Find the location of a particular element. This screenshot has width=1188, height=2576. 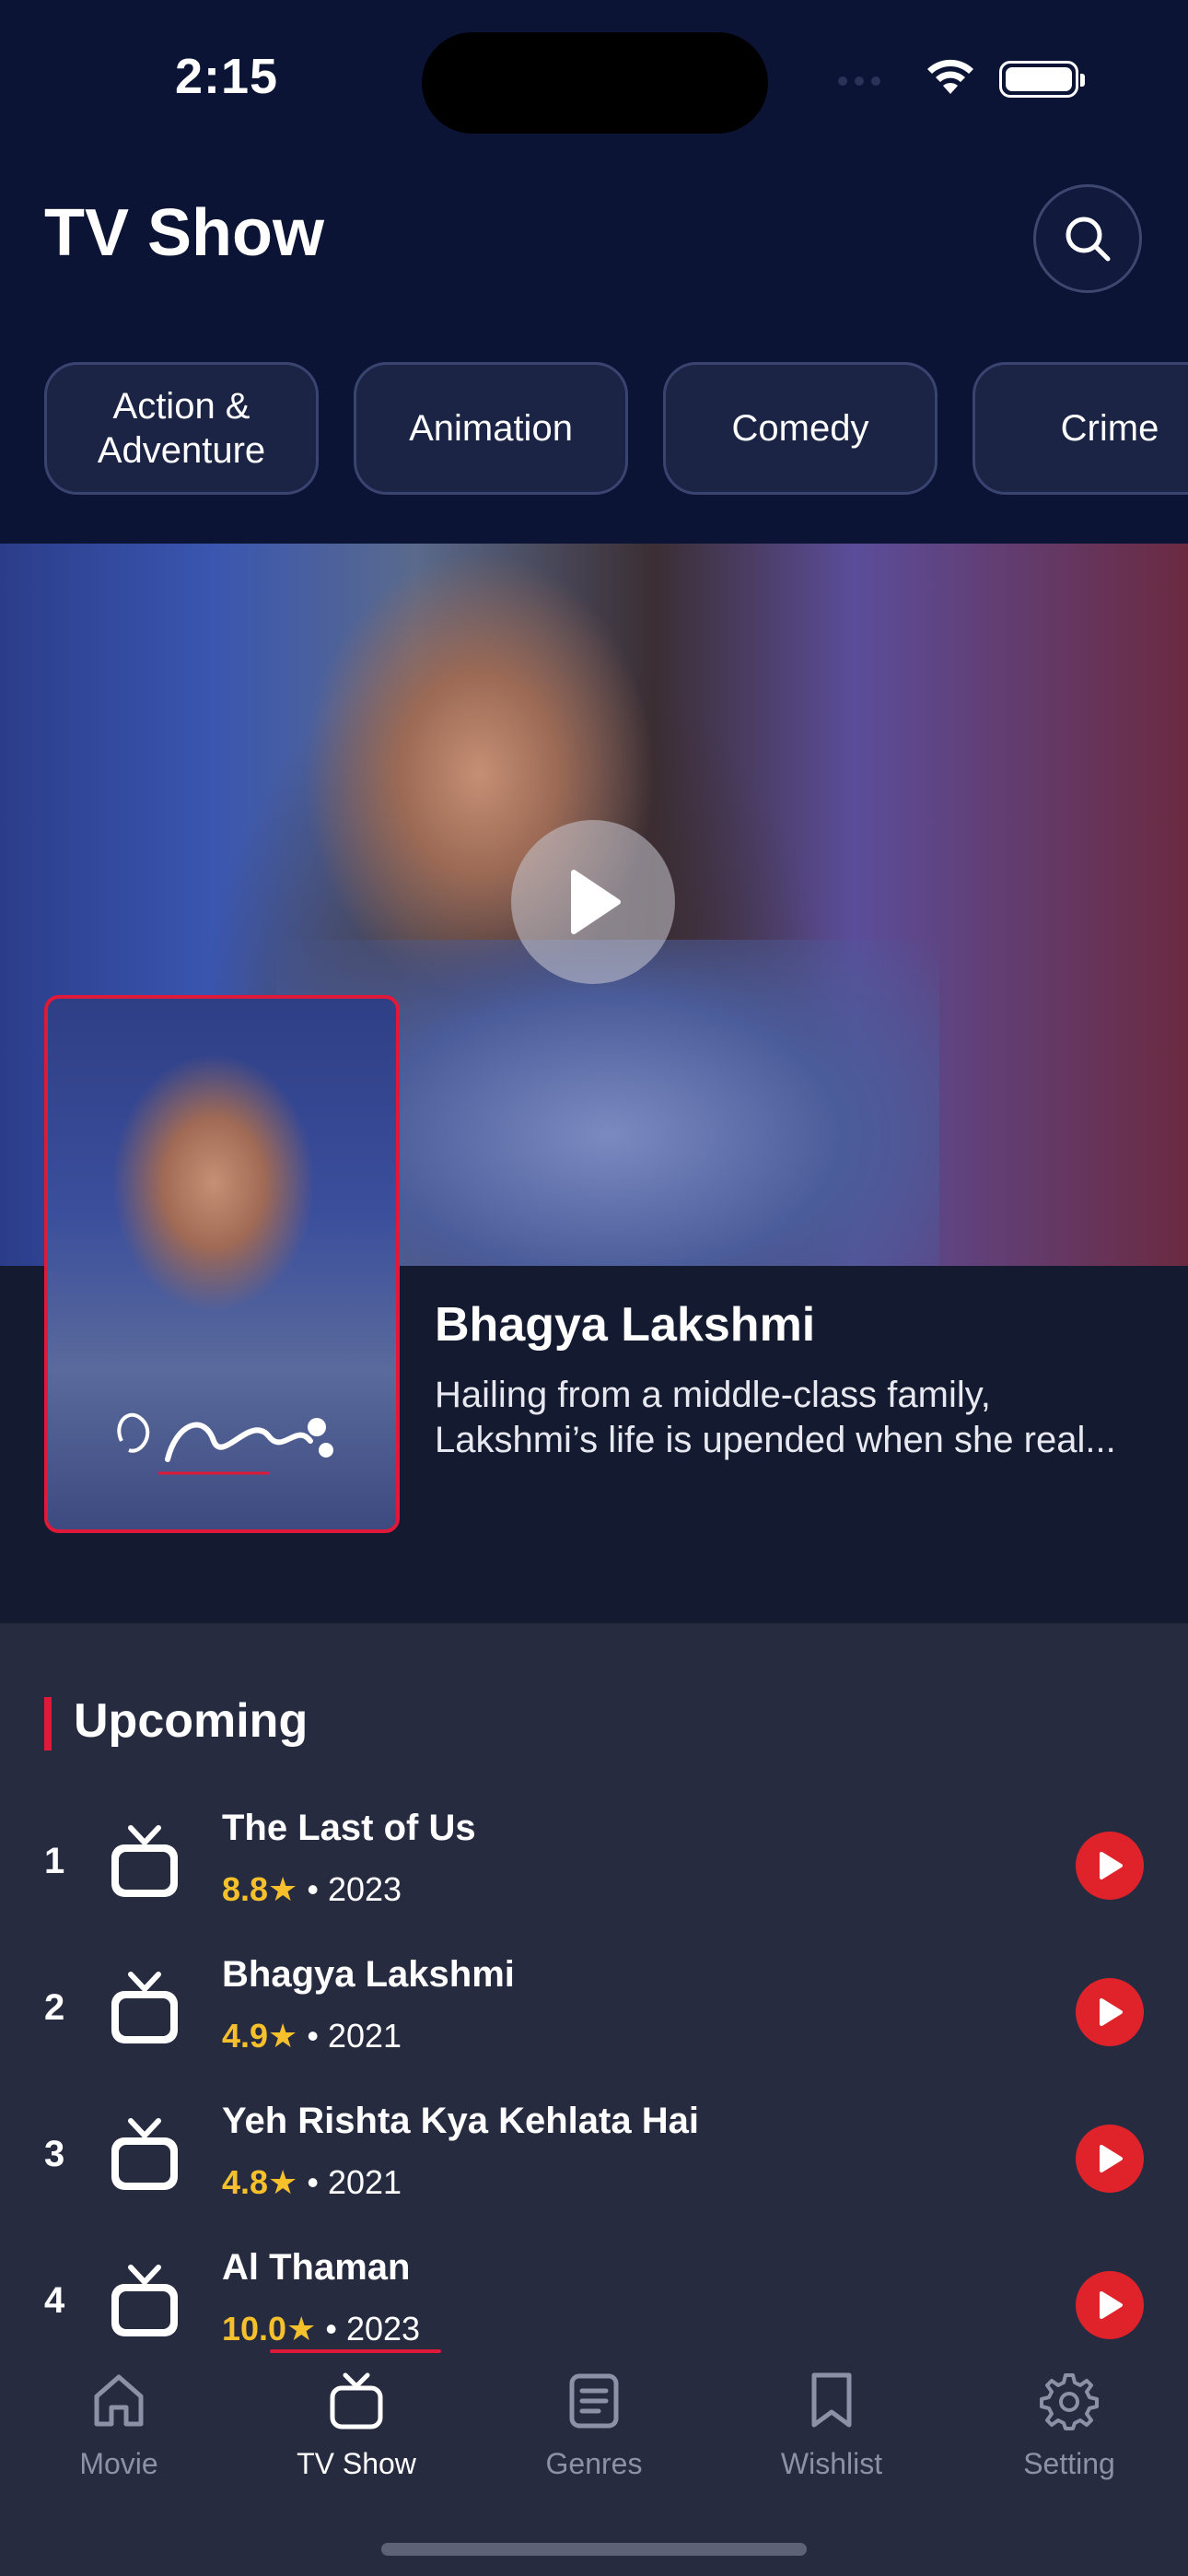

dynamic-island is located at coordinates (595, 83).